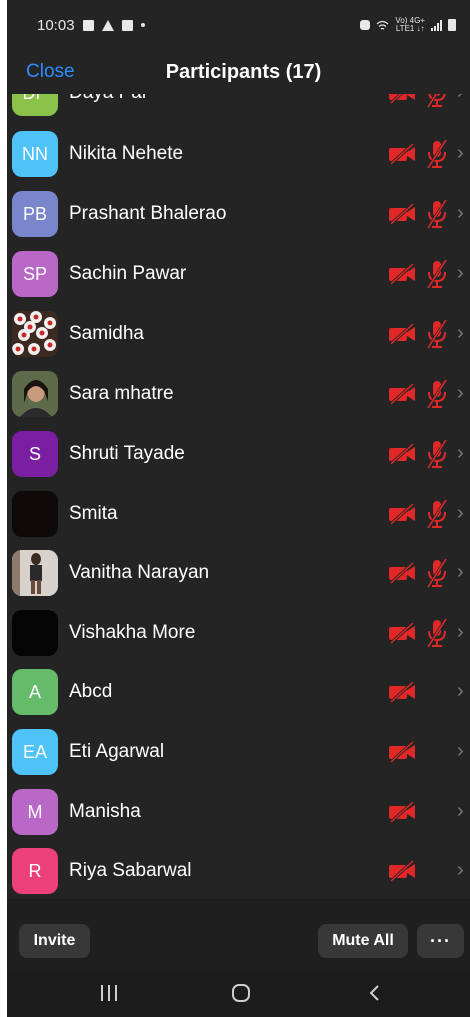 This screenshot has width=470, height=1017. I want to click on participant-row: EA Eti Agarwal ›, so click(238, 752).